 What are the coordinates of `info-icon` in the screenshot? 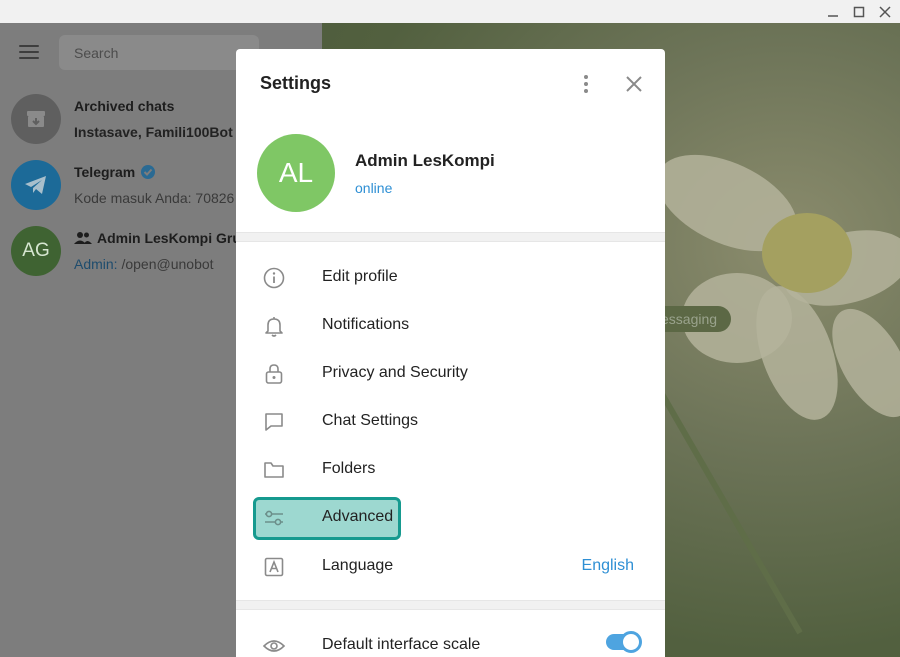 It's located at (274, 278).